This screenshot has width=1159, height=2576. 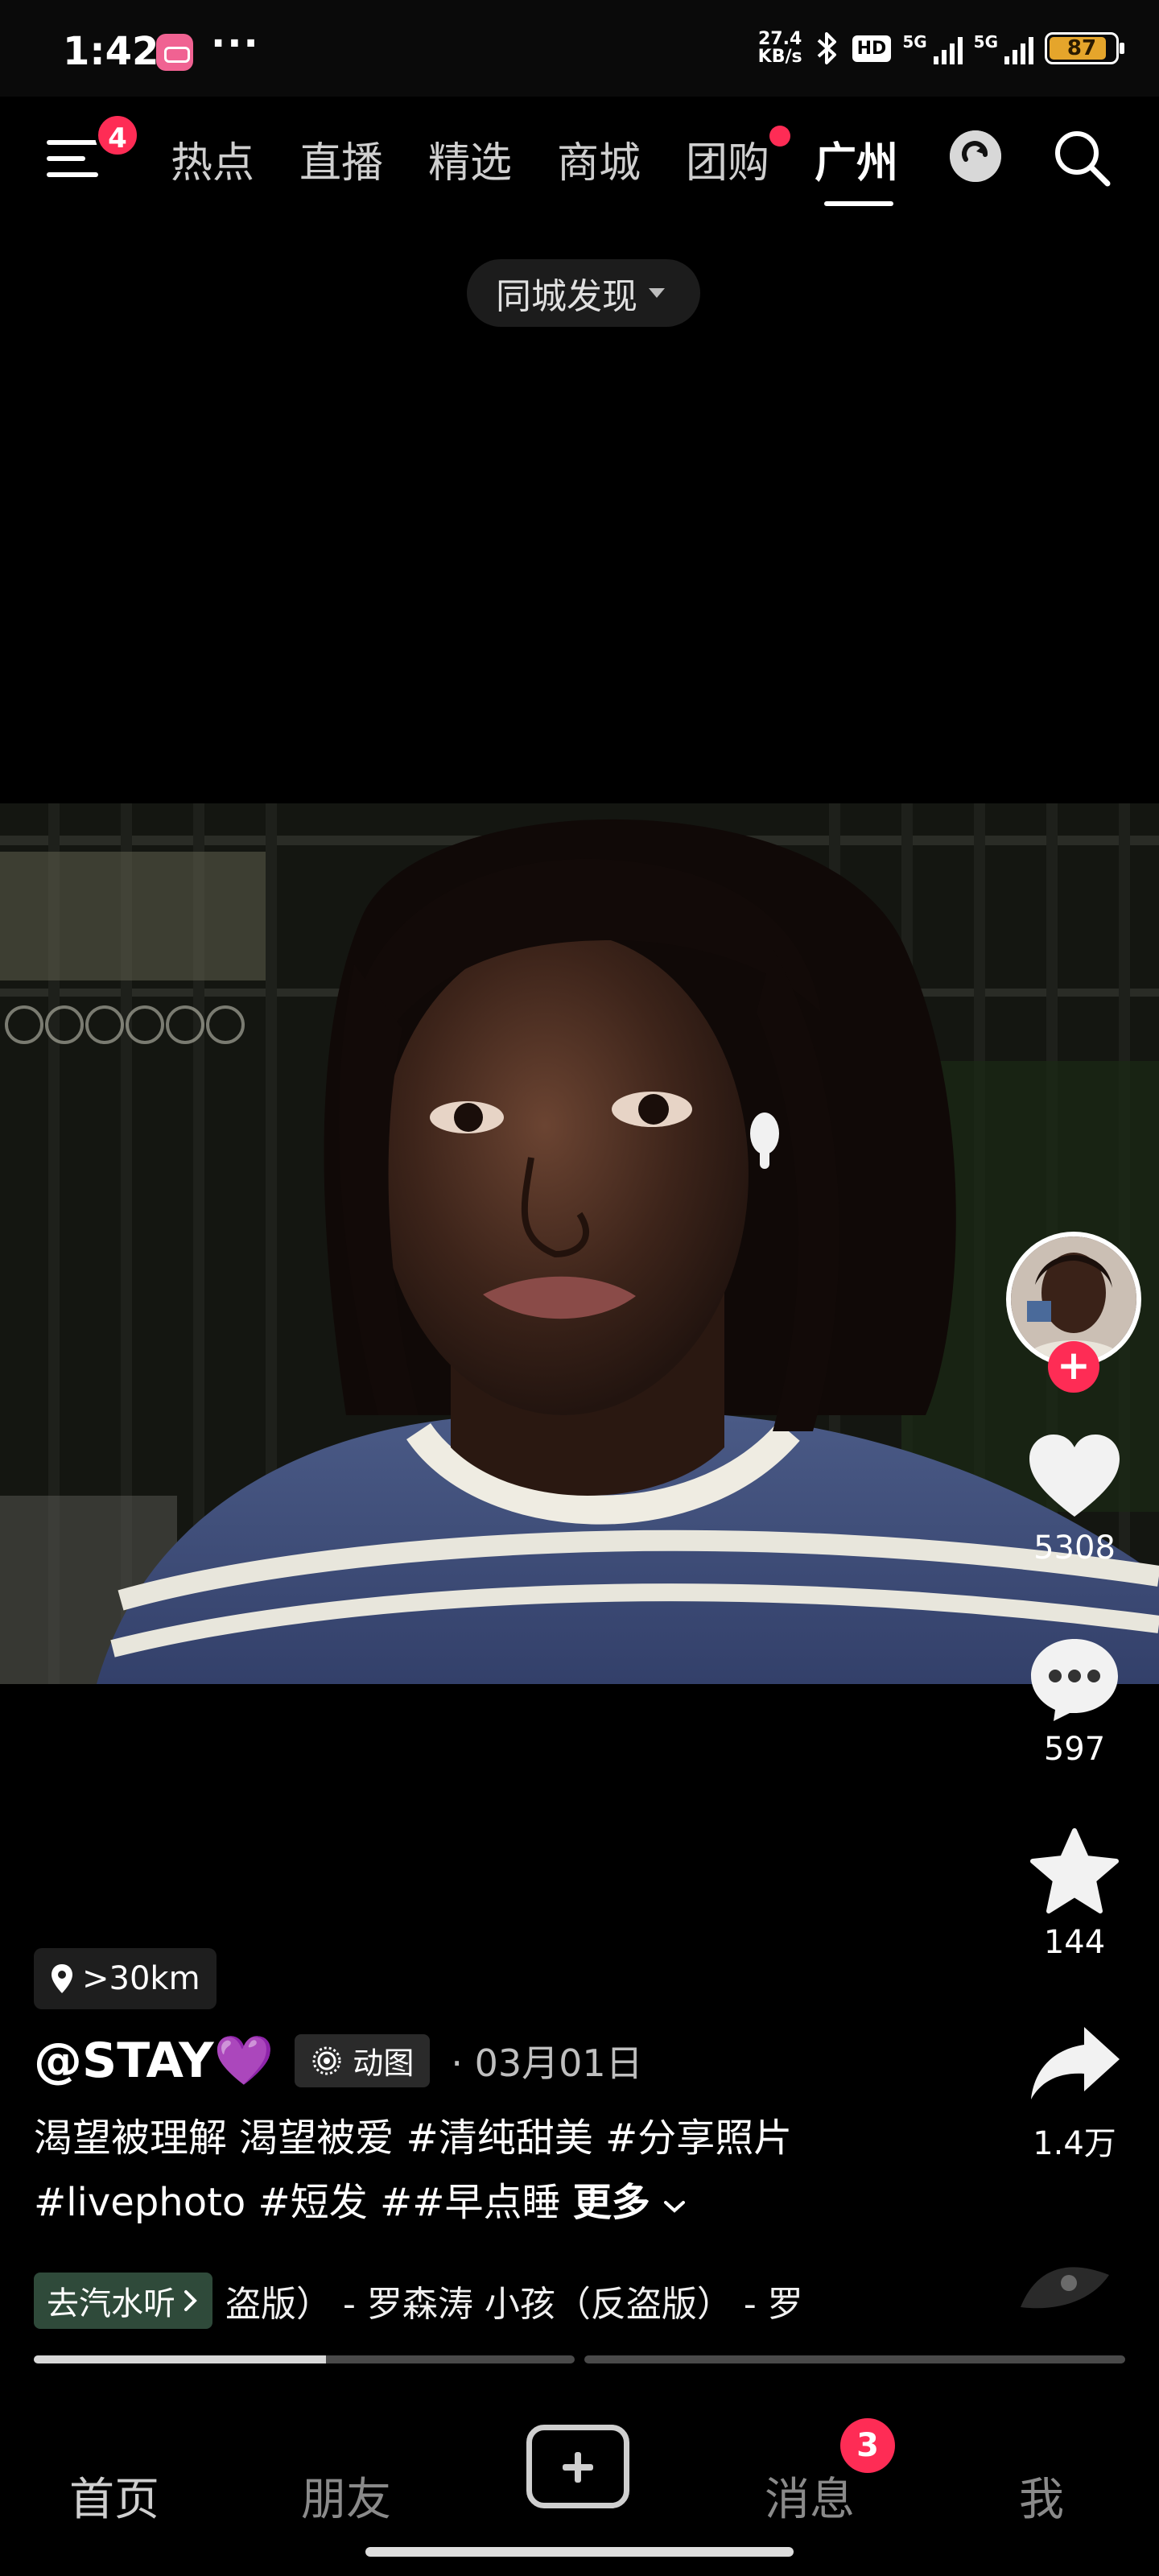 I want to click on tab-home: 首页, so click(x=114, y=2496).